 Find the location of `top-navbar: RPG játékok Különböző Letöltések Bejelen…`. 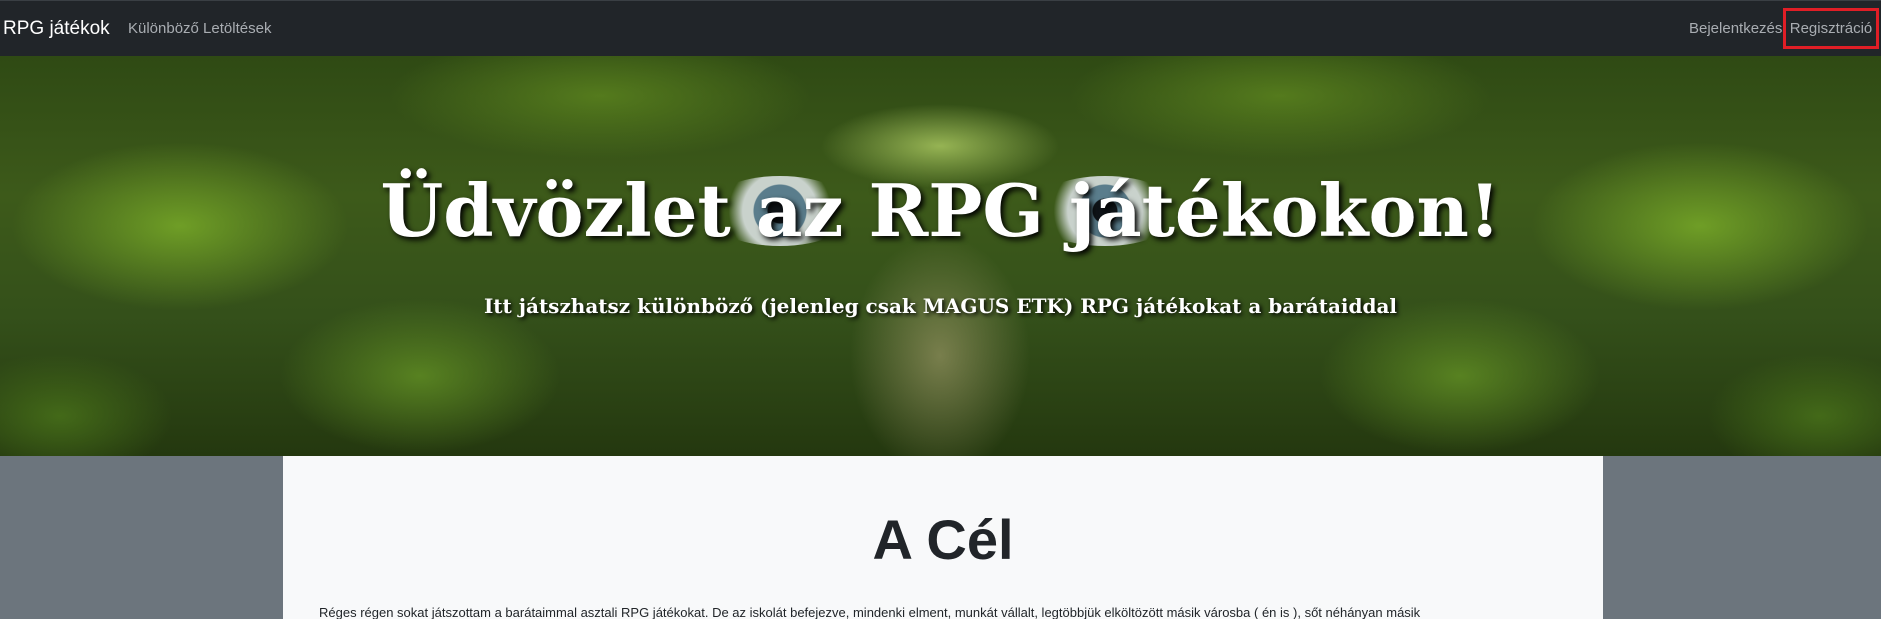

top-navbar: RPG játékok Különböző Letöltések Bejelen… is located at coordinates (940, 28).